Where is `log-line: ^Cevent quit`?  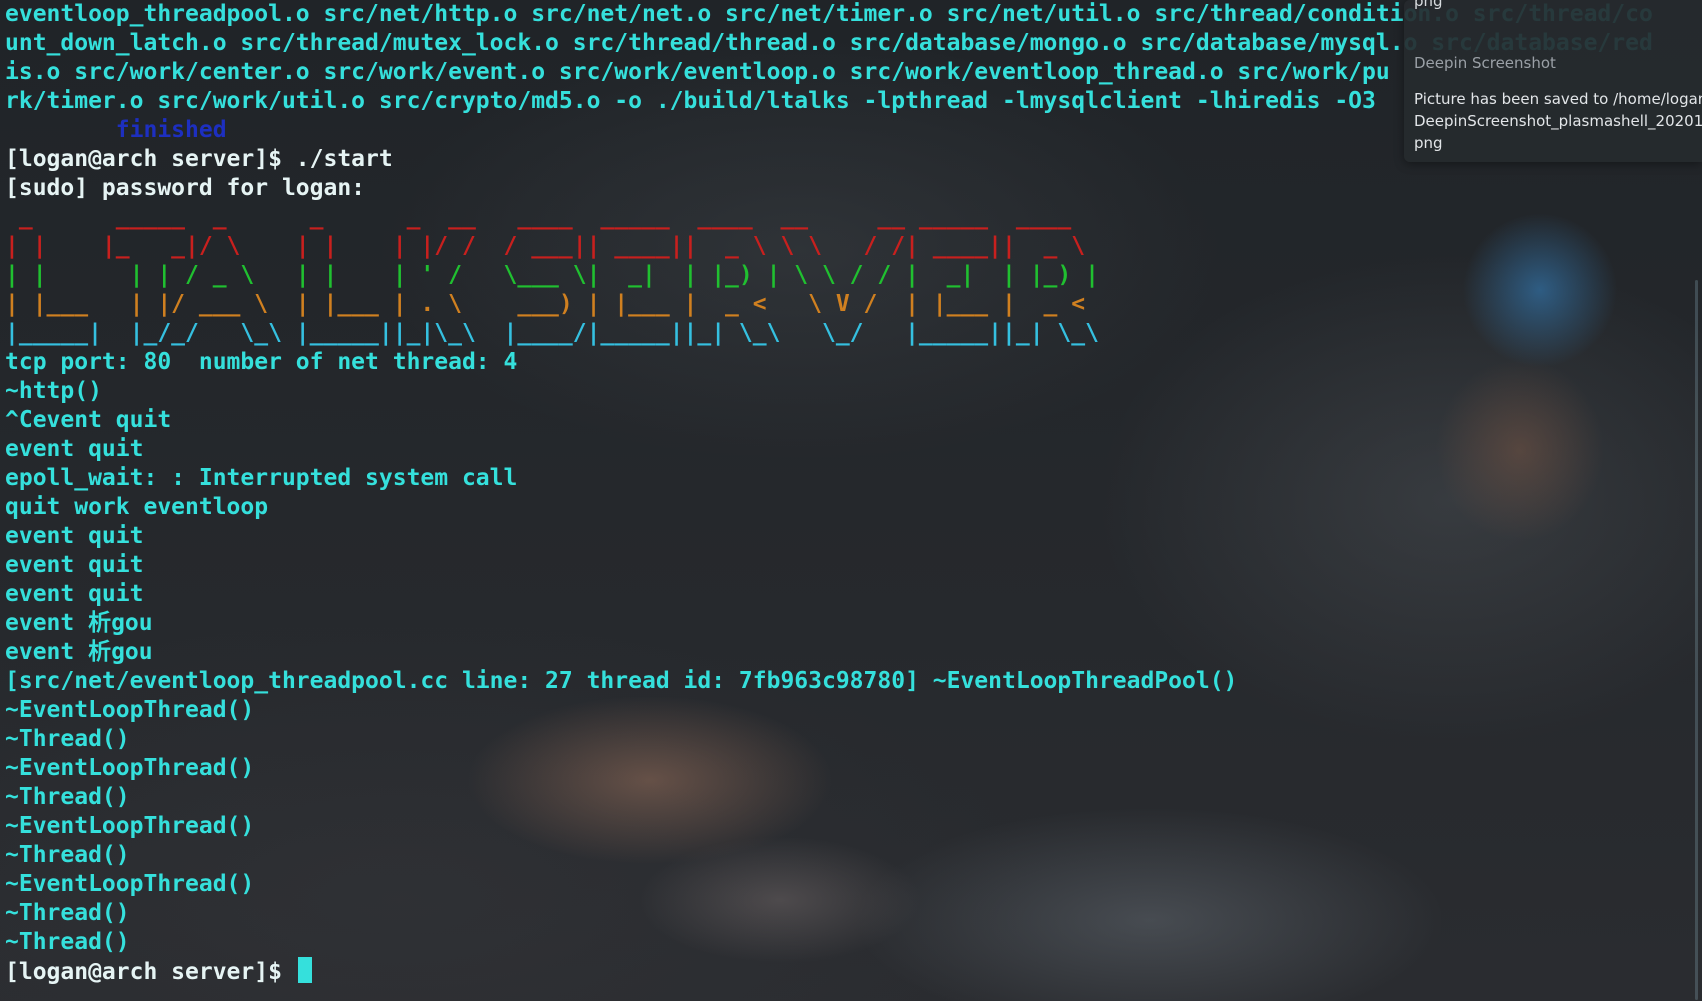
log-line: ^Cevent quit is located at coordinates (88, 420).